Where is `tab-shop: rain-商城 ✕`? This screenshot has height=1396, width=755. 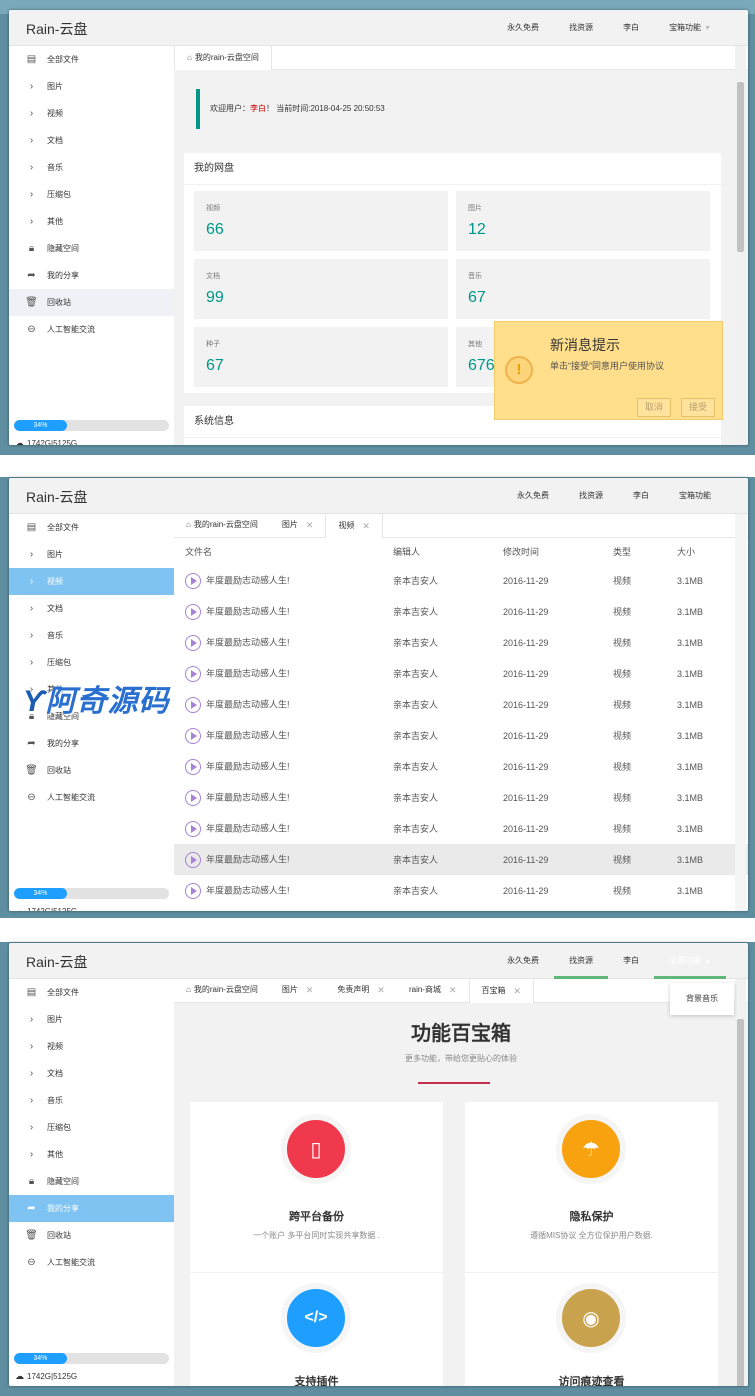
tab-shop: rain-商城 ✕ is located at coordinates (433, 990).